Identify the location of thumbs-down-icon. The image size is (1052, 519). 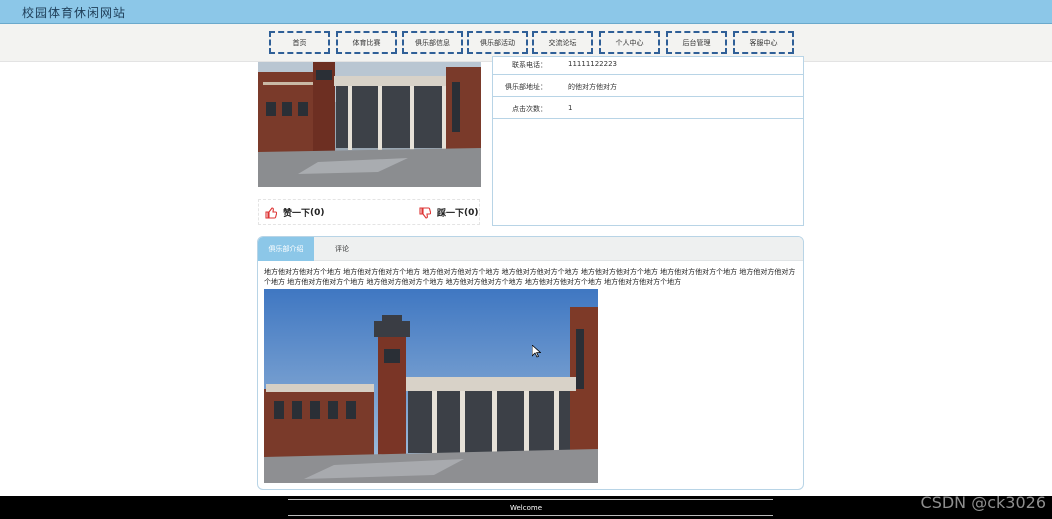
(425, 212).